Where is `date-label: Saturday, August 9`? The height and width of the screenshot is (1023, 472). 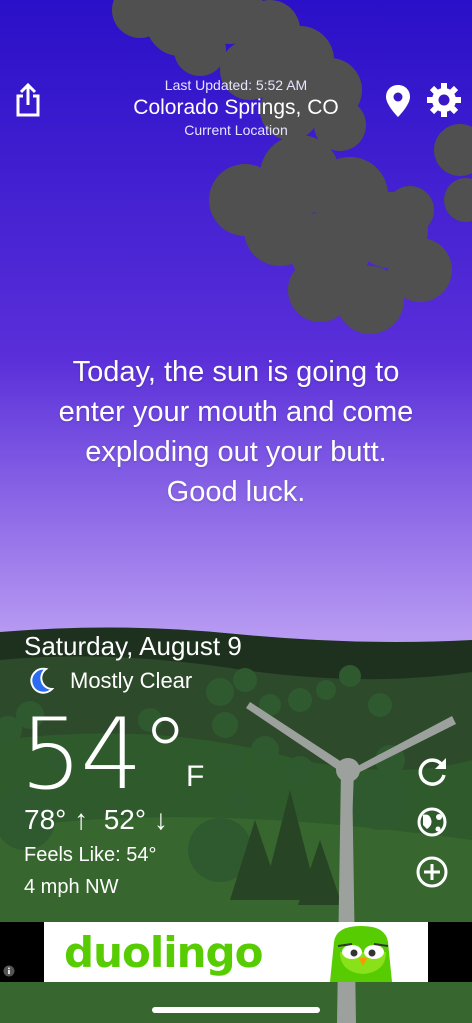 date-label: Saturday, August 9 is located at coordinates (133, 646).